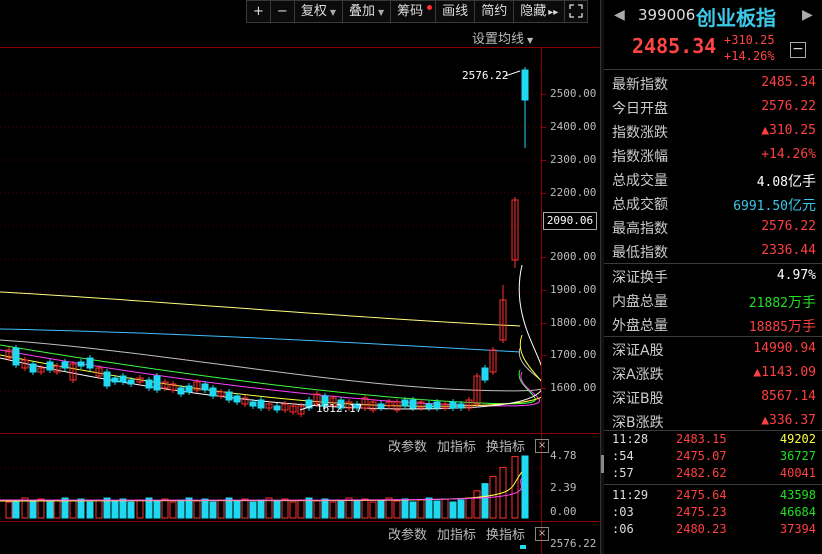  Describe the element at coordinates (640, 85) in the screenshot. I see `quote-row-label: 最新指数` at that location.